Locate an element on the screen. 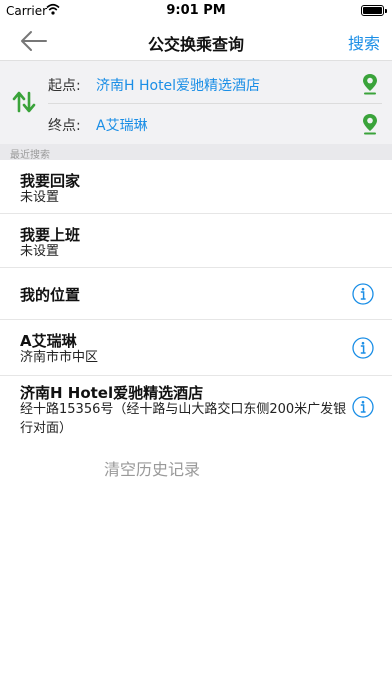 The height and width of the screenshot is (696, 392). list-item-title: 我的位置 is located at coordinates (50, 295).